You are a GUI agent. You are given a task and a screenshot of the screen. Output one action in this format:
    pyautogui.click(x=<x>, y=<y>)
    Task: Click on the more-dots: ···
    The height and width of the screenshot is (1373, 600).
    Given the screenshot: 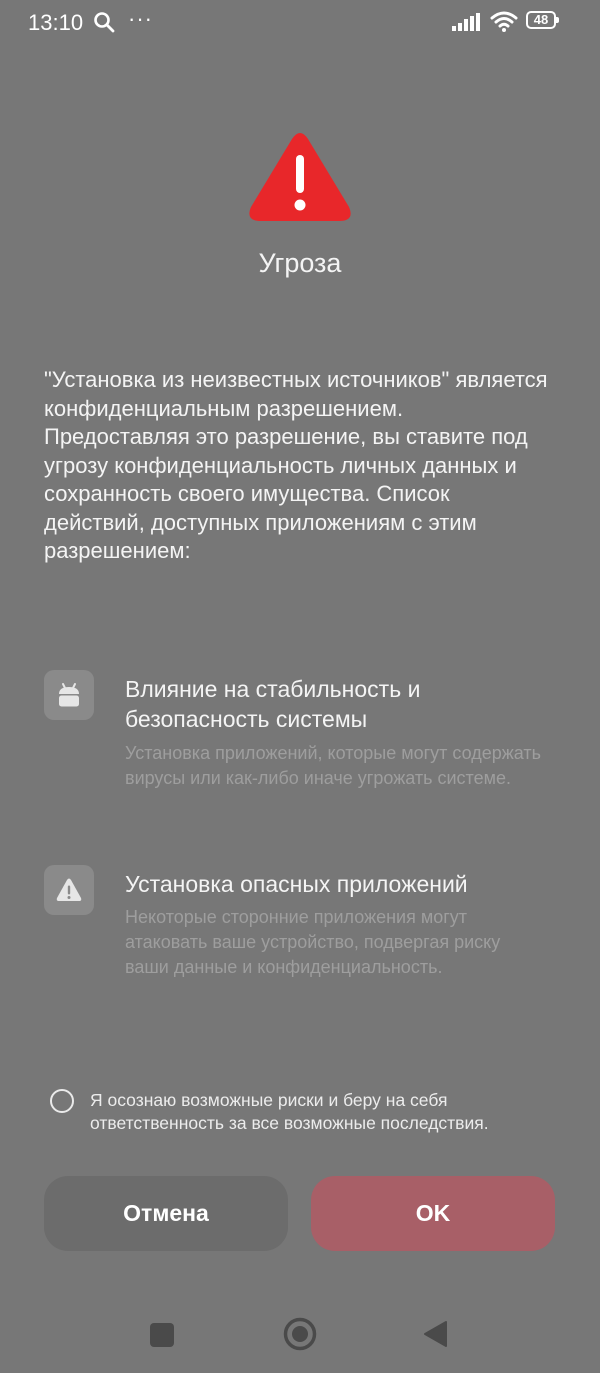 What is the action you would take?
    pyautogui.click(x=140, y=18)
    